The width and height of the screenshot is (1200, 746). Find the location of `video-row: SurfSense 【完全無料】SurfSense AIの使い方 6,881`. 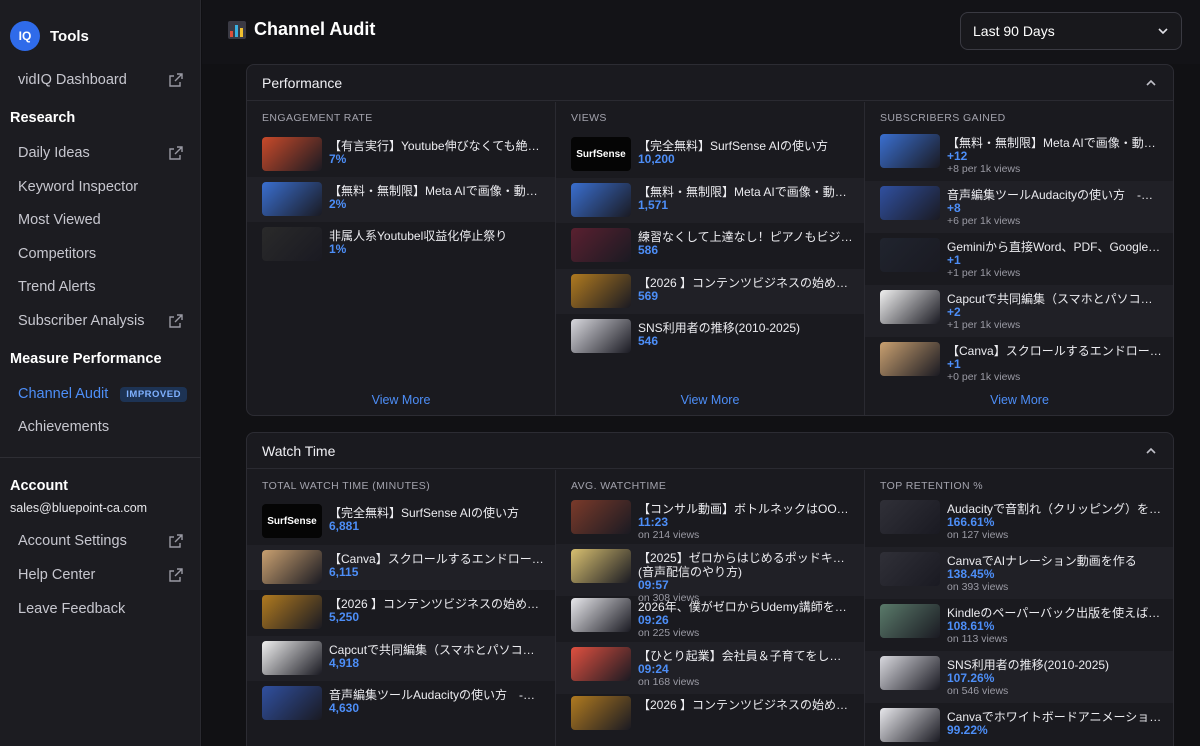

video-row: SurfSense 【完全無料】SurfSense AIの使い方 6,881 is located at coordinates (401, 521).